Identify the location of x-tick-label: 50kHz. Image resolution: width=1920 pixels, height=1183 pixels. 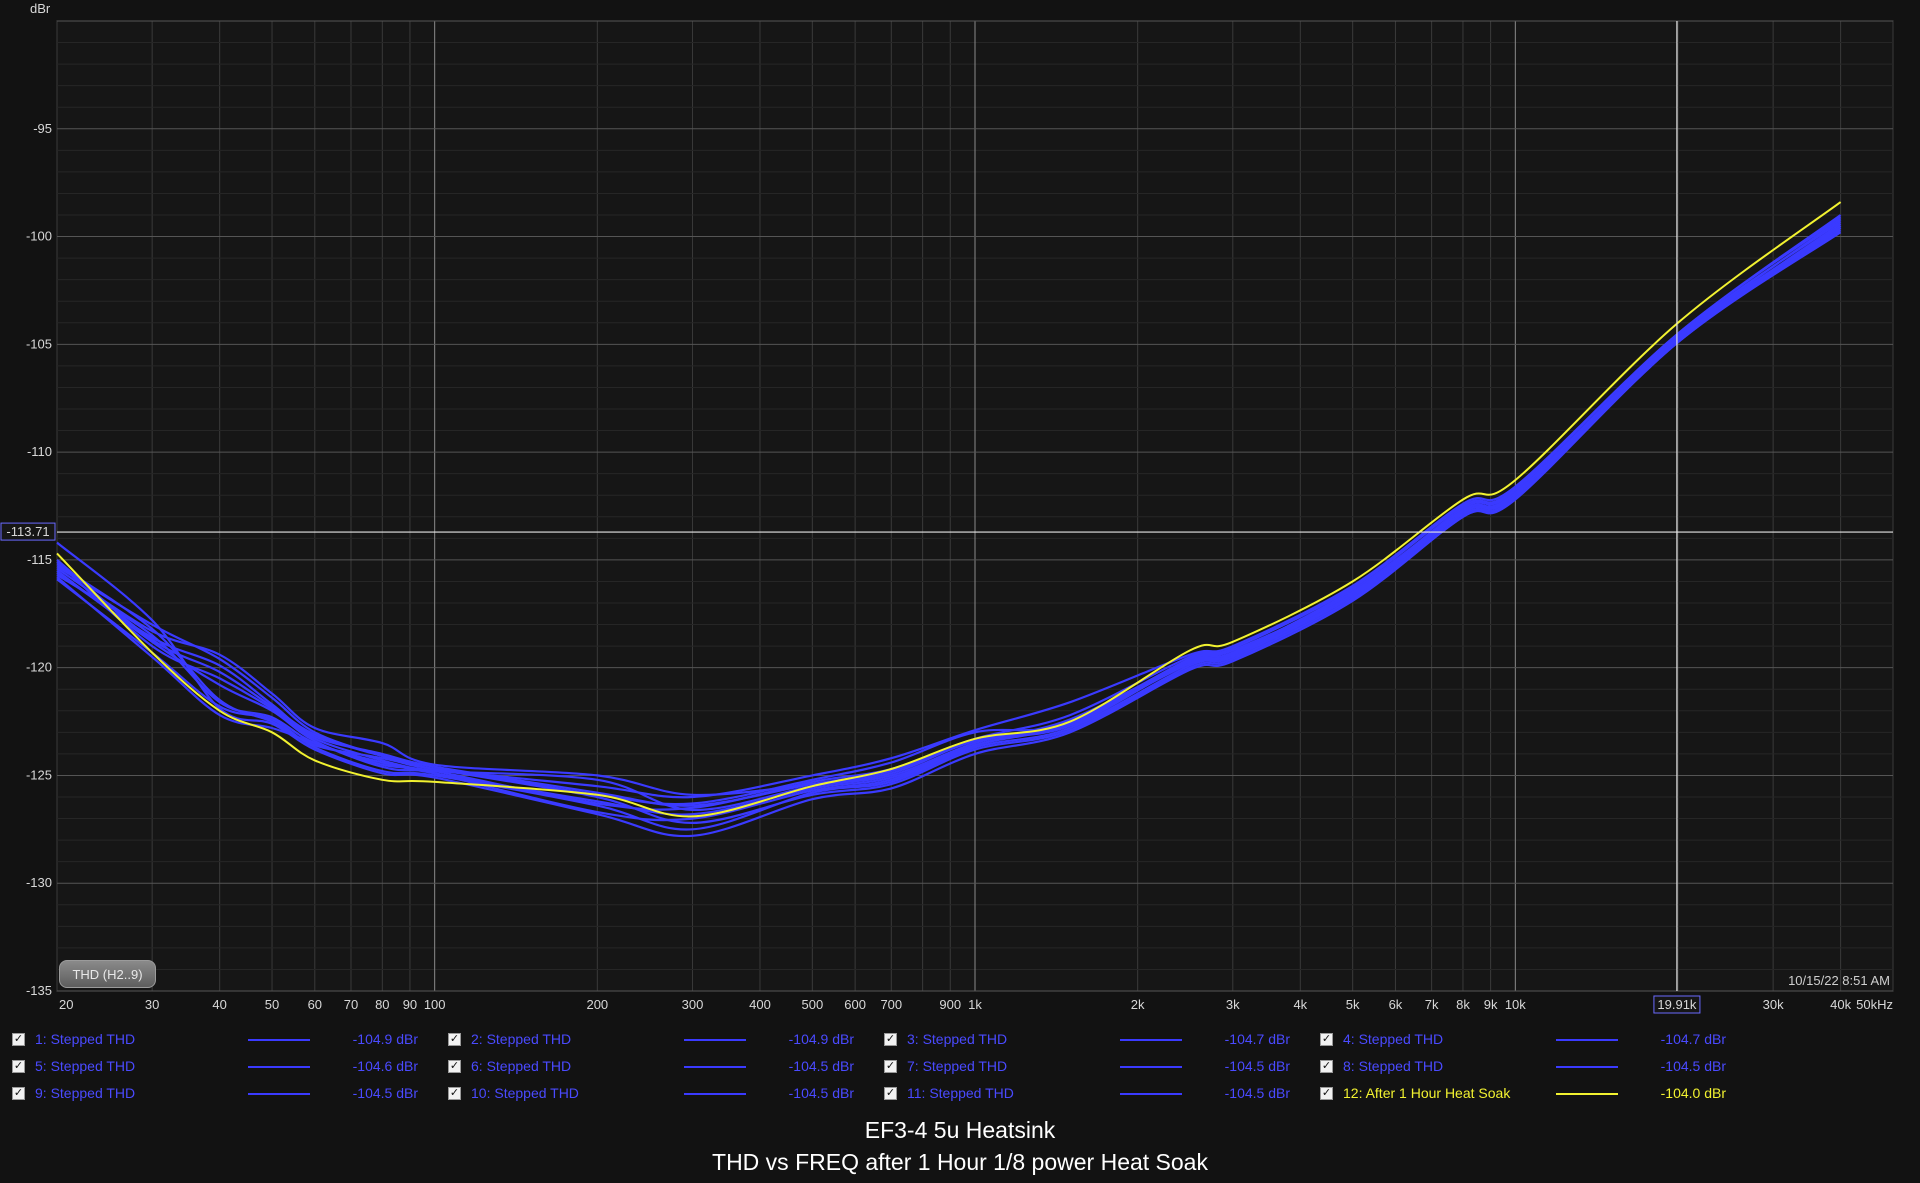
(1874, 1004).